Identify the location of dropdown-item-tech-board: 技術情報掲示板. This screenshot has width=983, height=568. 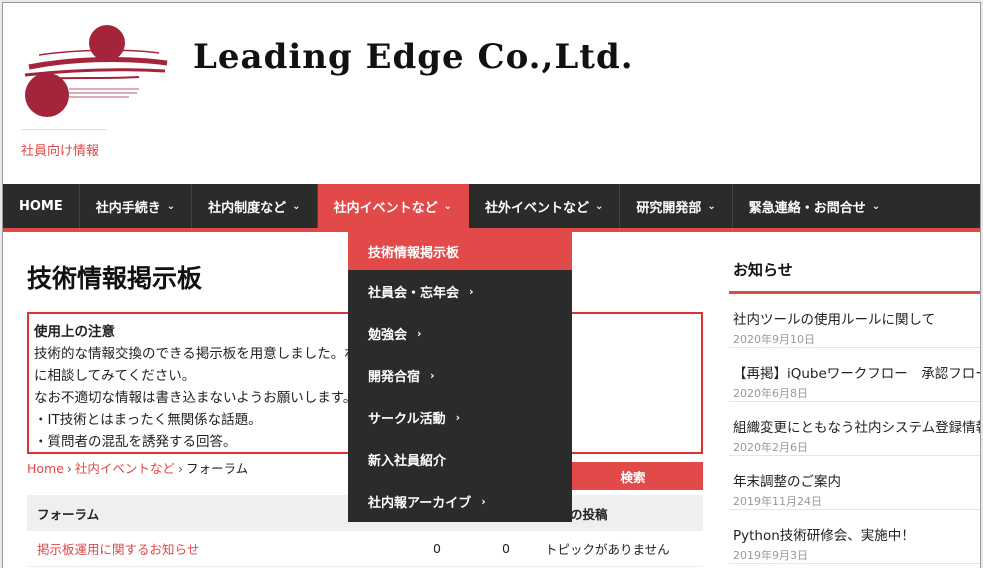
(460, 251).